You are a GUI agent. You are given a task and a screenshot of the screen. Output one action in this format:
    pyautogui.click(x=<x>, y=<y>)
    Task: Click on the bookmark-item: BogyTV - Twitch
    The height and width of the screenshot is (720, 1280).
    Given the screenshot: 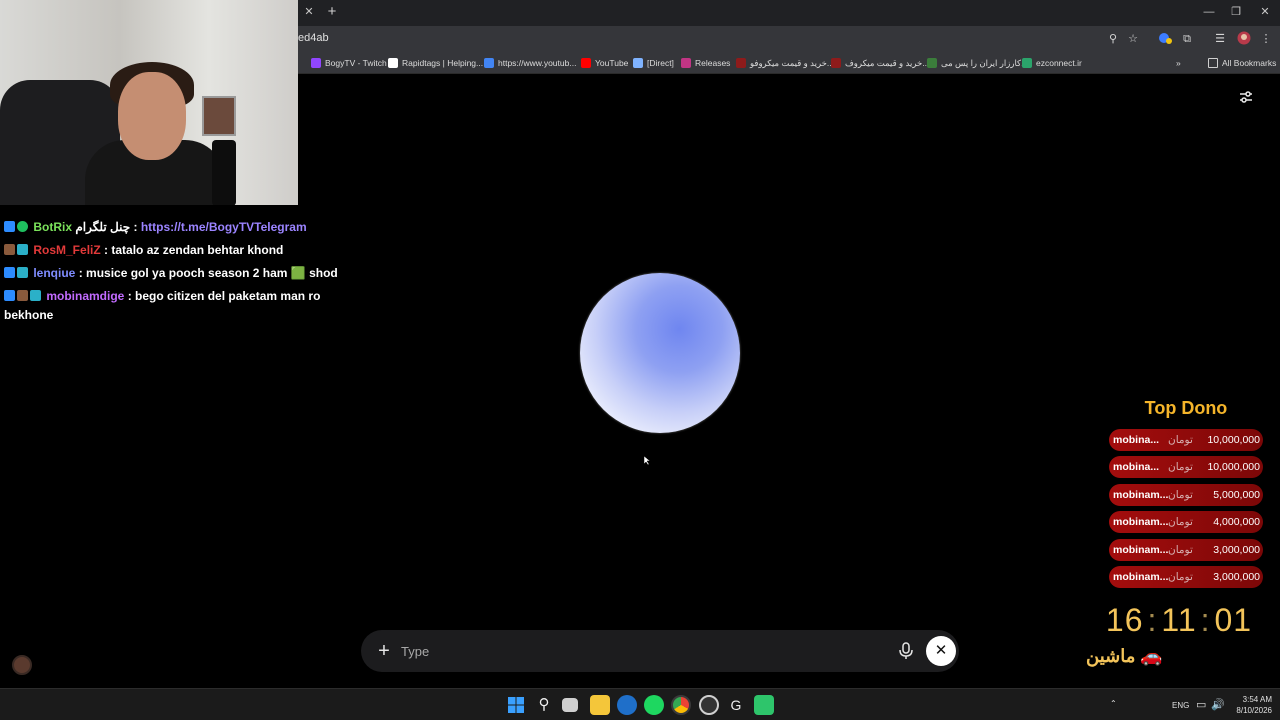 What is the action you would take?
    pyautogui.click(x=349, y=63)
    